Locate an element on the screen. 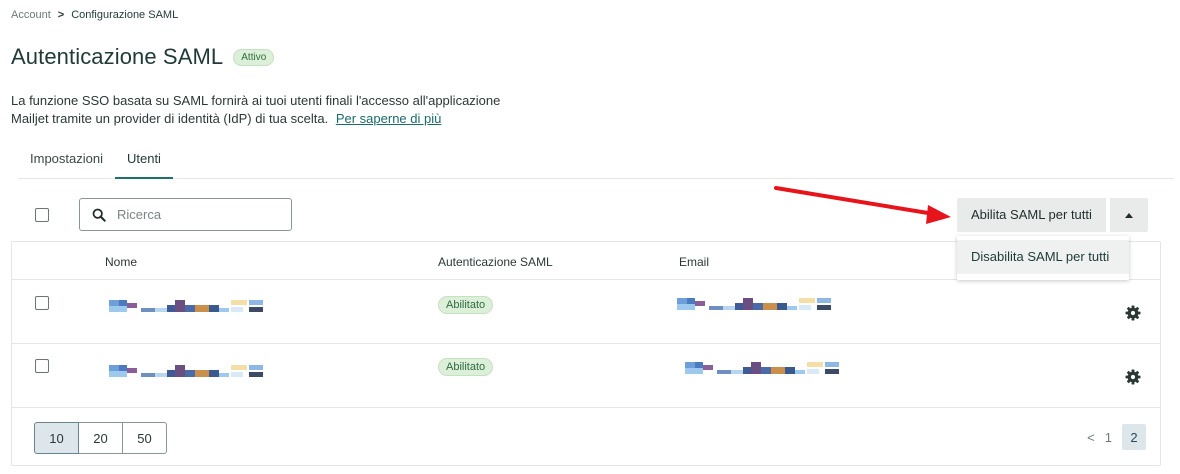 The image size is (1180, 474). title-row: Autenticazione SAML Attivo is located at coordinates (143, 57).